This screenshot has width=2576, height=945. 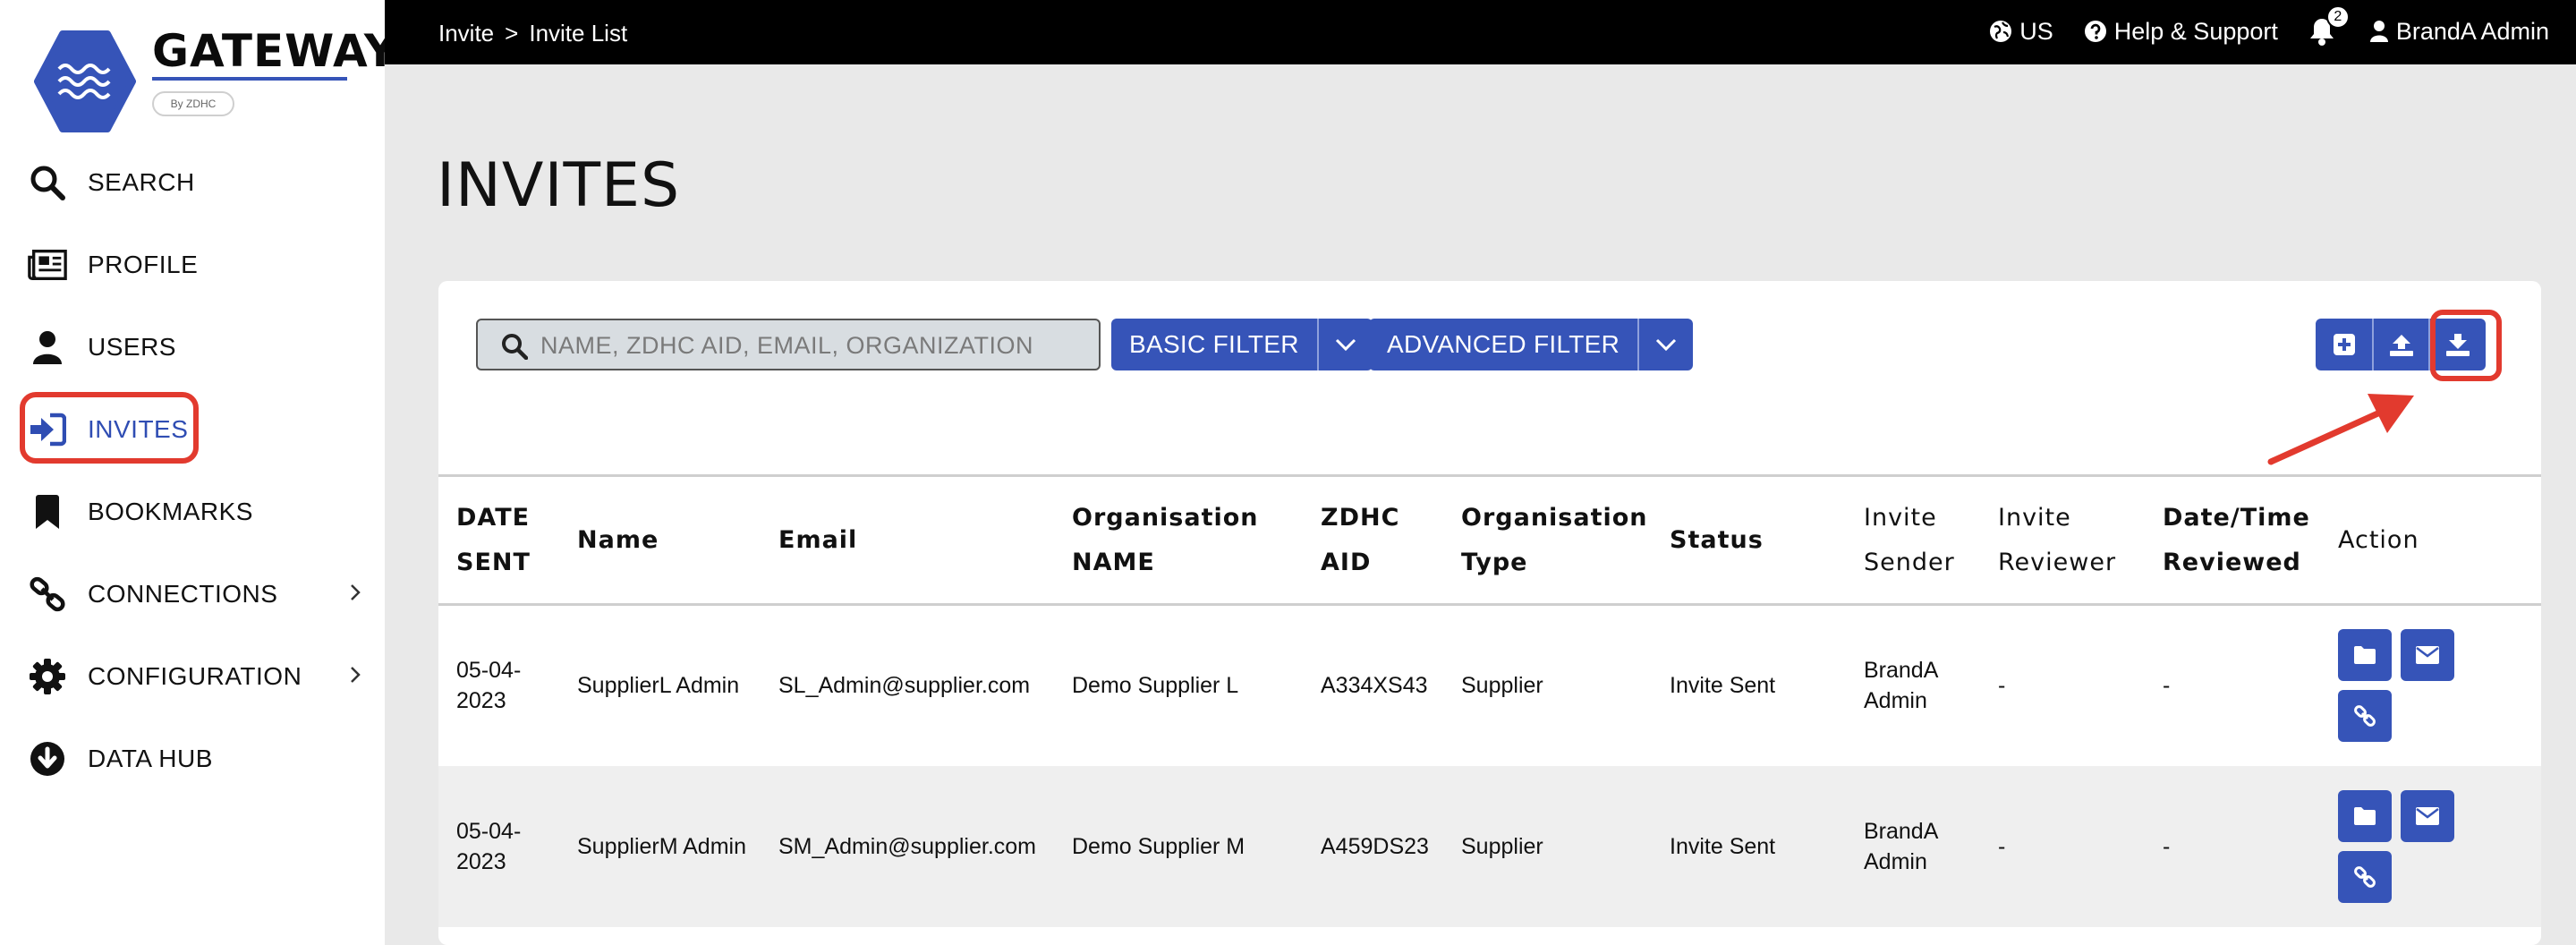 I want to click on search-box, so click(x=788, y=344).